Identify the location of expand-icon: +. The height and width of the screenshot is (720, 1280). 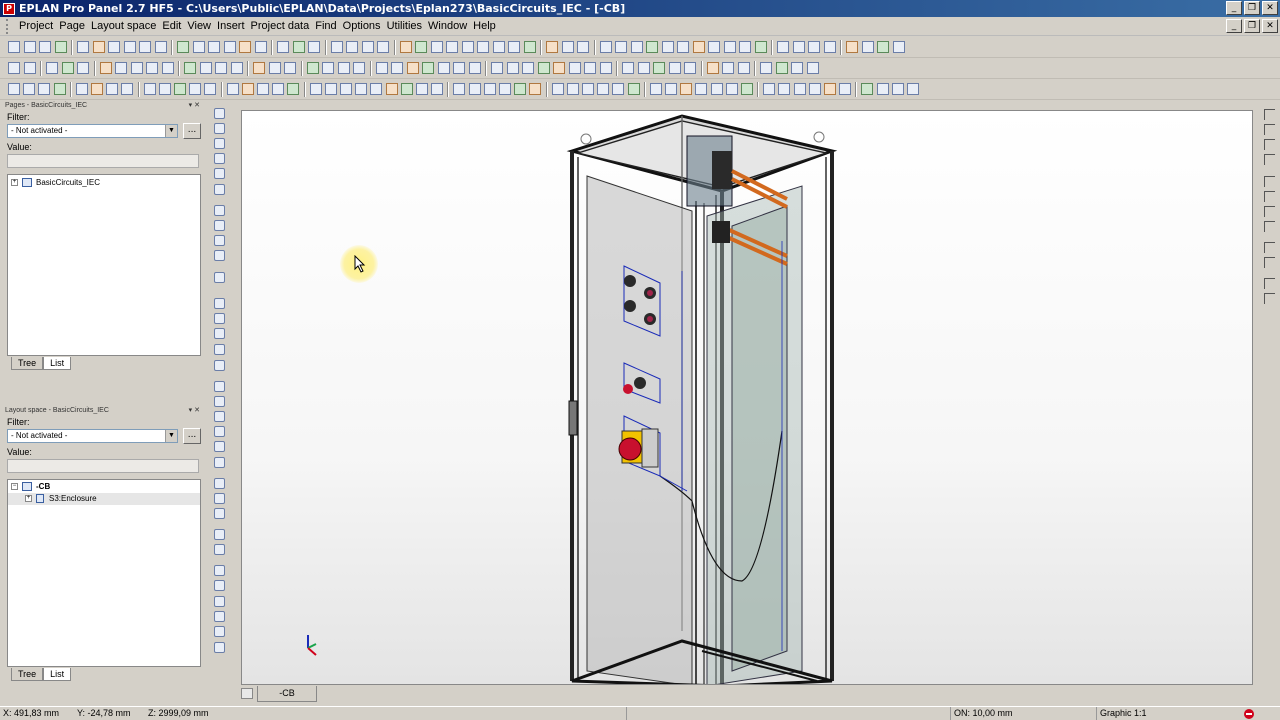
(28, 498).